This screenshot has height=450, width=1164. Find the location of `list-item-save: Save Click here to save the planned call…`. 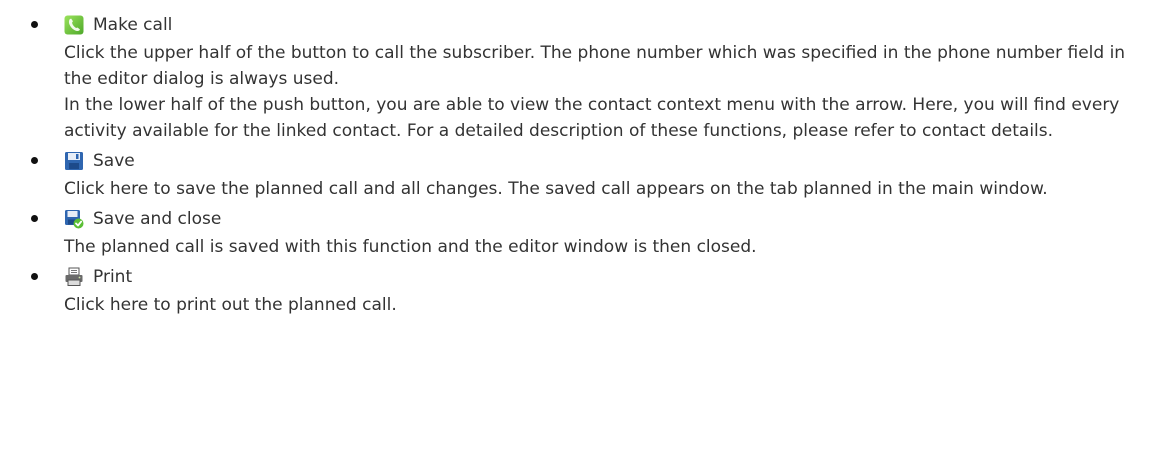

list-item-save: Save Click here to save the planned call… is located at coordinates (582, 174).